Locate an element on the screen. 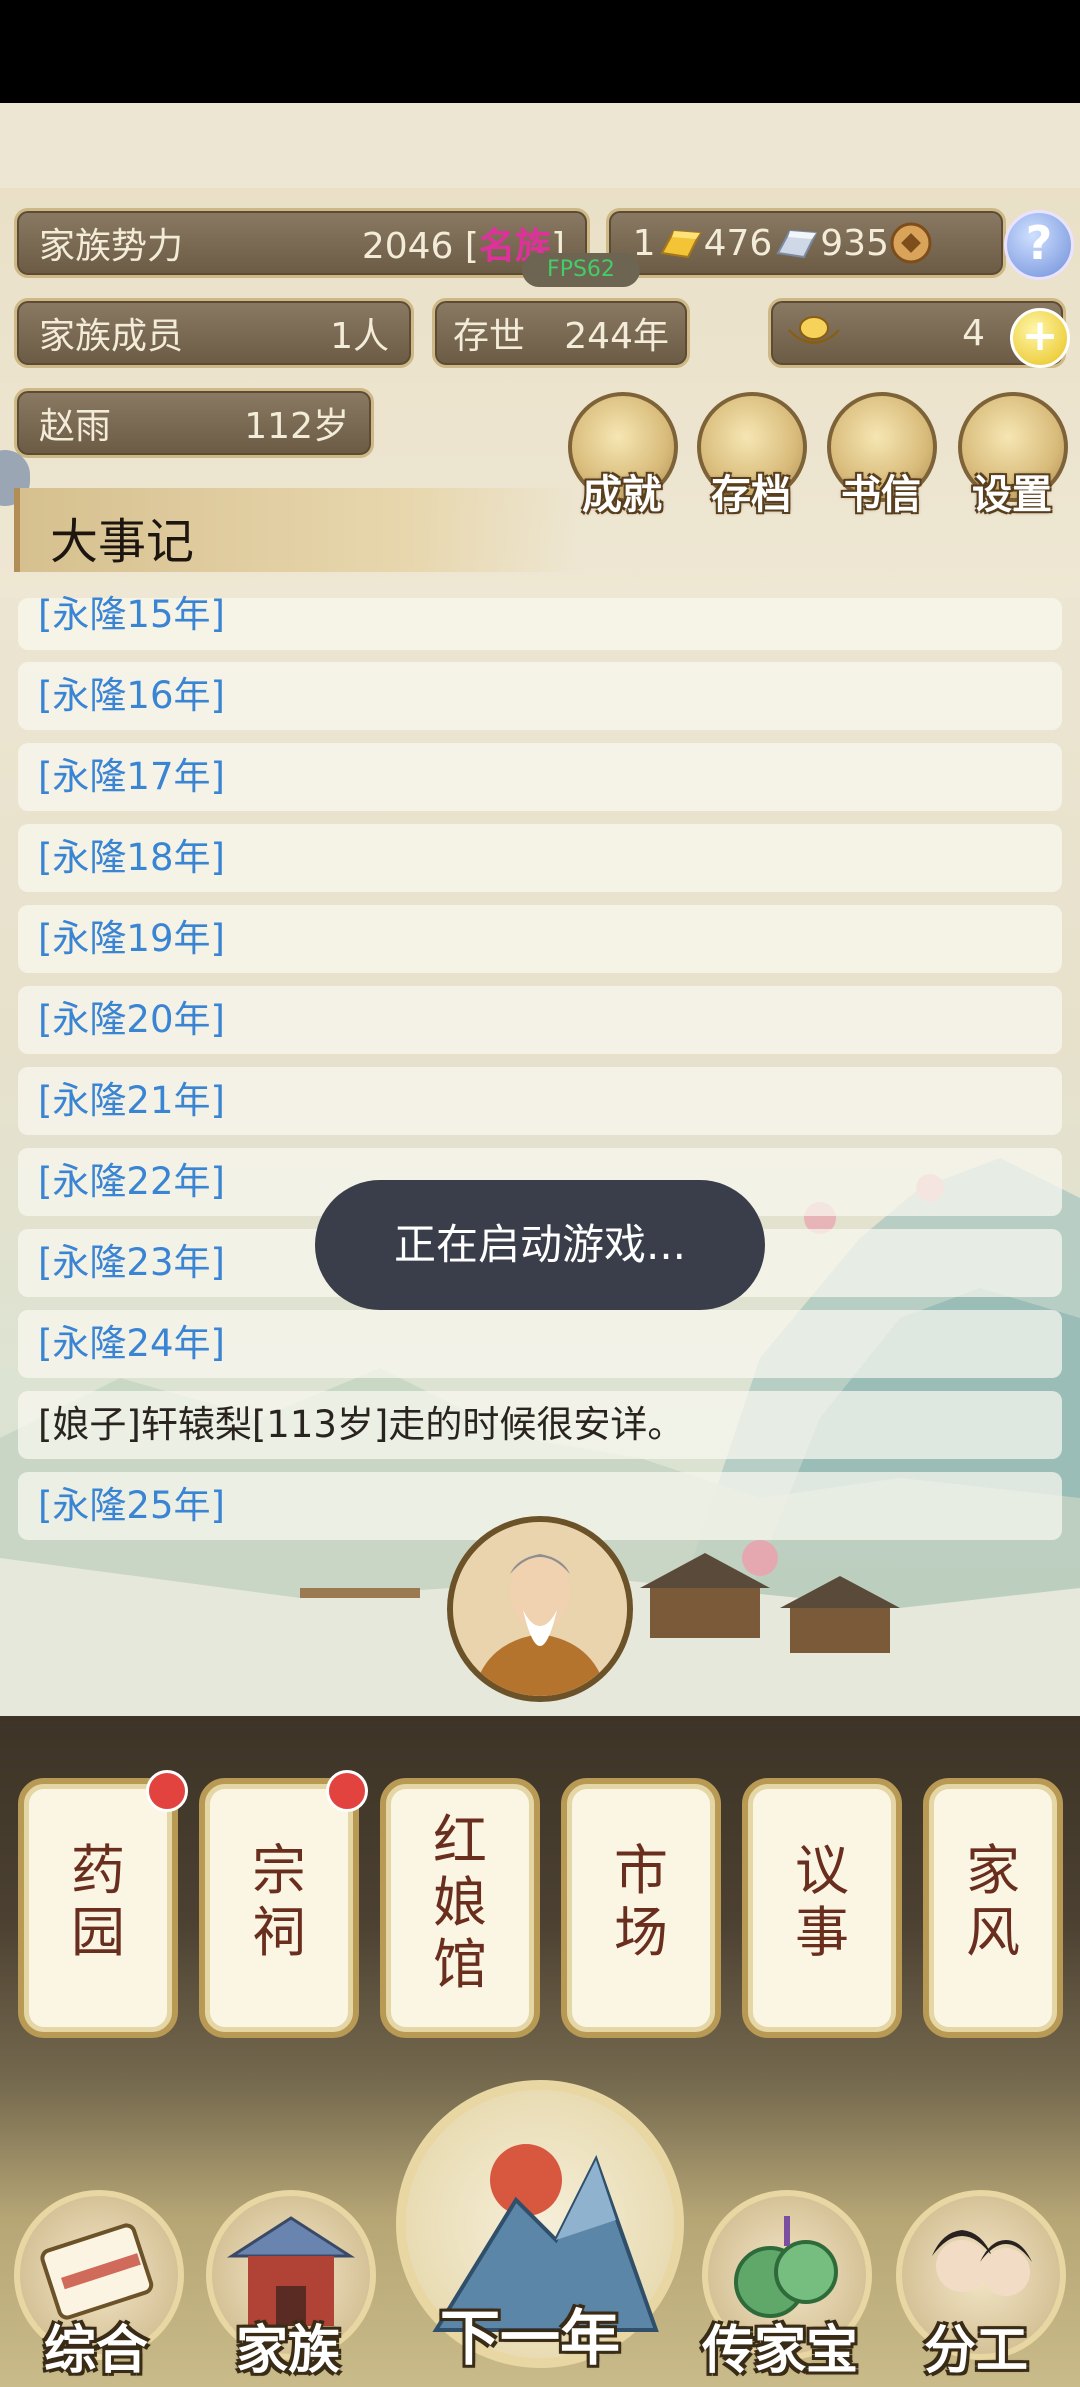 This screenshot has height=2387, width=1080. market-card: 市 场 is located at coordinates (641, 1908).